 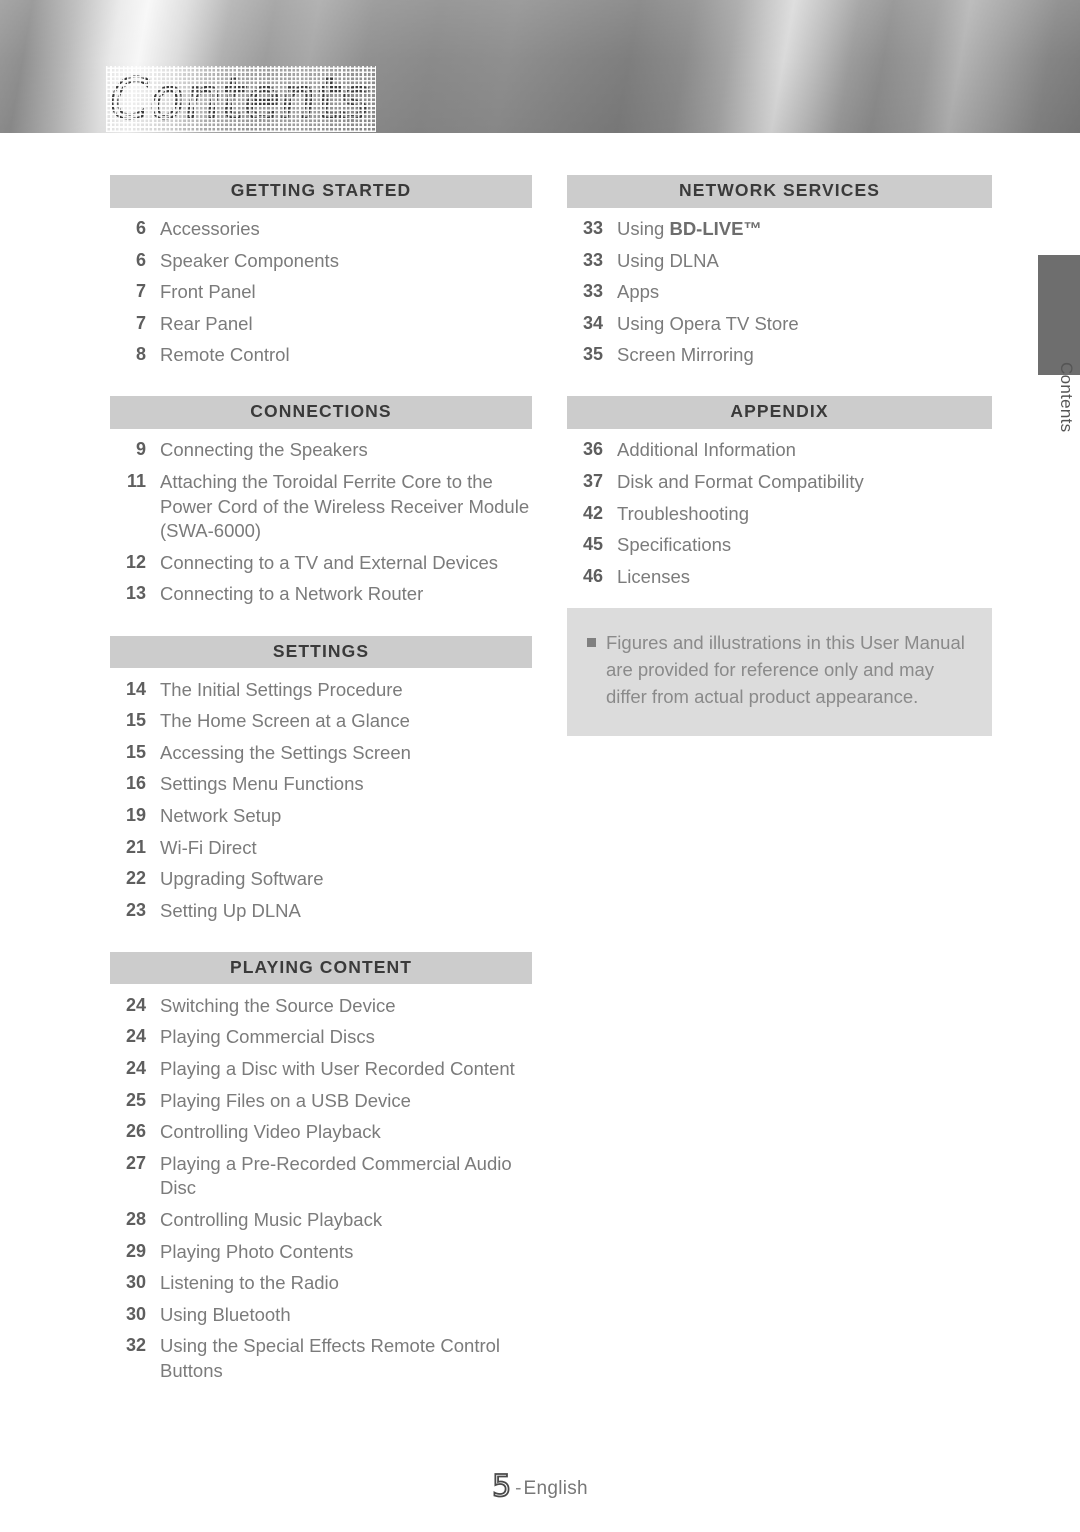 I want to click on toc-entry-page: 7, so click(x=140, y=291).